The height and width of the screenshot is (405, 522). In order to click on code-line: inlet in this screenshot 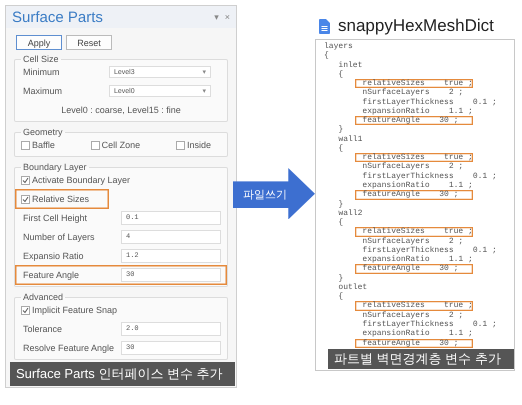, I will do `click(350, 65)`.